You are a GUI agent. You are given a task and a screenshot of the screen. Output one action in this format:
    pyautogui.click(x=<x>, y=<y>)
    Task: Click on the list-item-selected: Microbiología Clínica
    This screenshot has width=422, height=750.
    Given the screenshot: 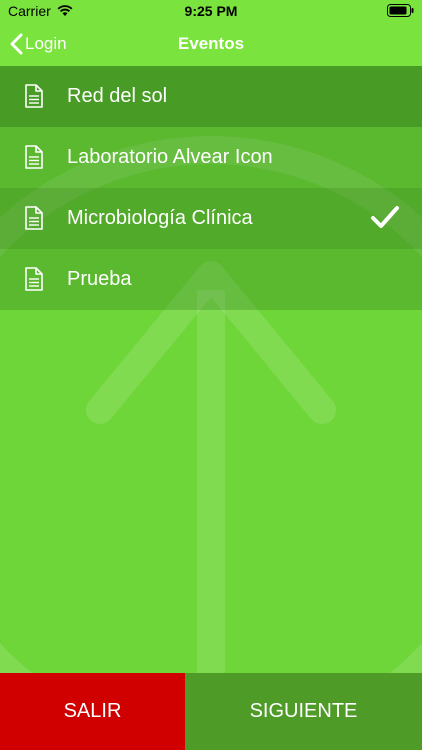 What is the action you would take?
    pyautogui.click(x=211, y=218)
    